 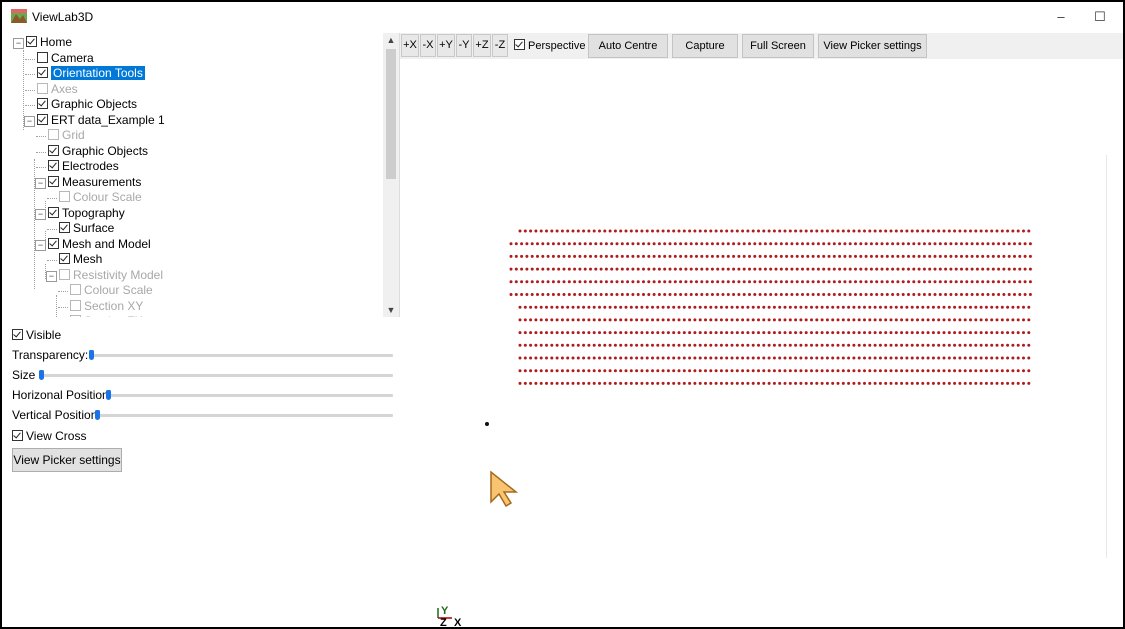 I want to click on size-slider, so click(x=216, y=375).